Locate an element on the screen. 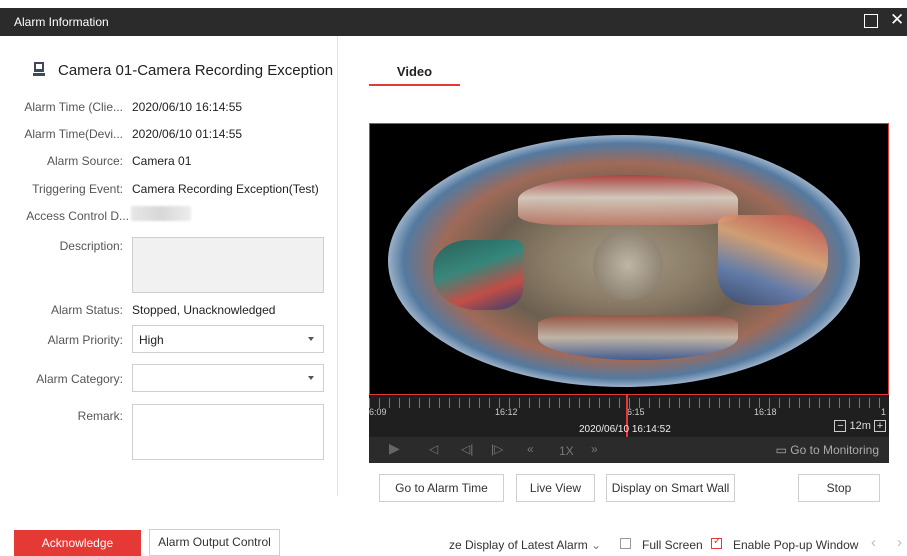 The height and width of the screenshot is (556, 907). alarm-category-select is located at coordinates (228, 378).